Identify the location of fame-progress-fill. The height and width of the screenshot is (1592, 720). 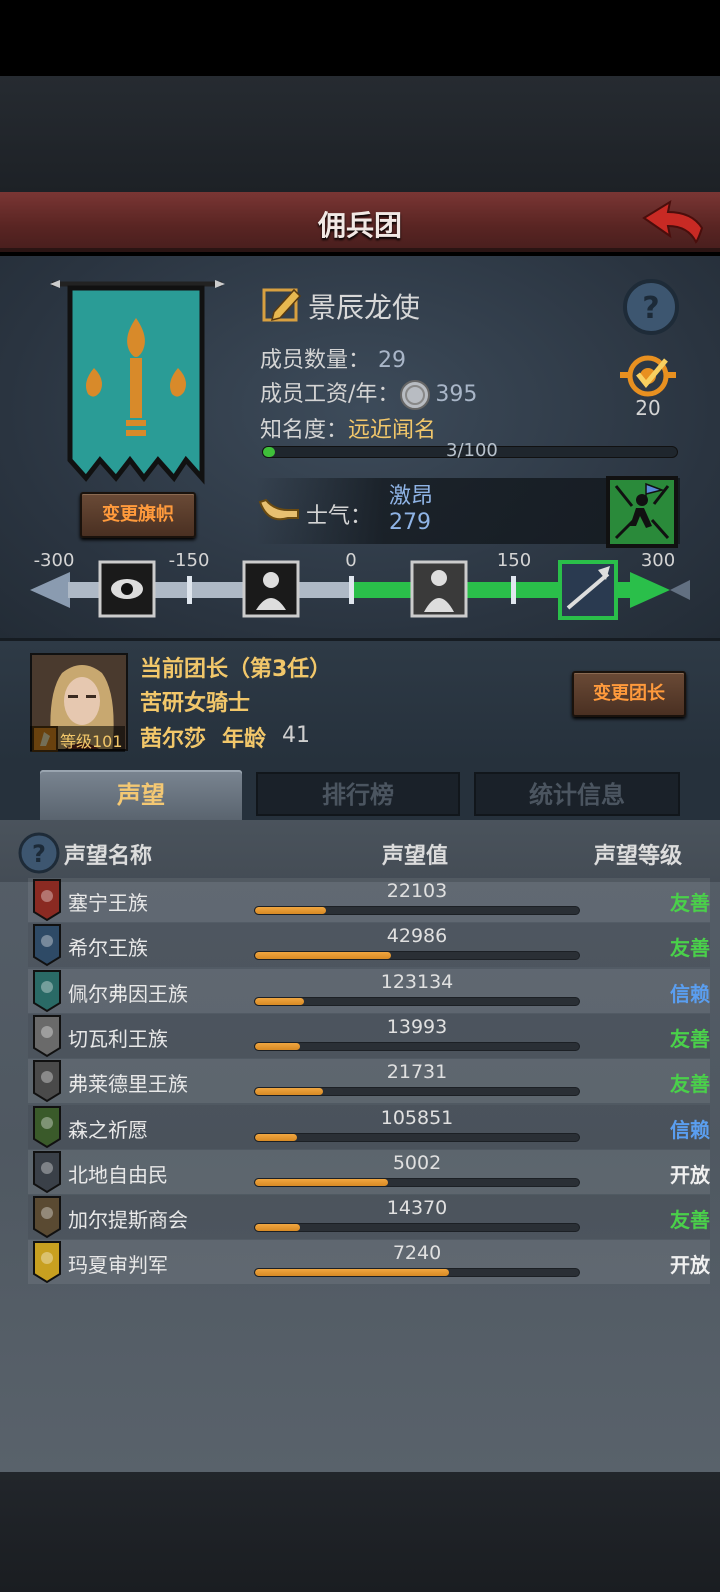
(269, 452).